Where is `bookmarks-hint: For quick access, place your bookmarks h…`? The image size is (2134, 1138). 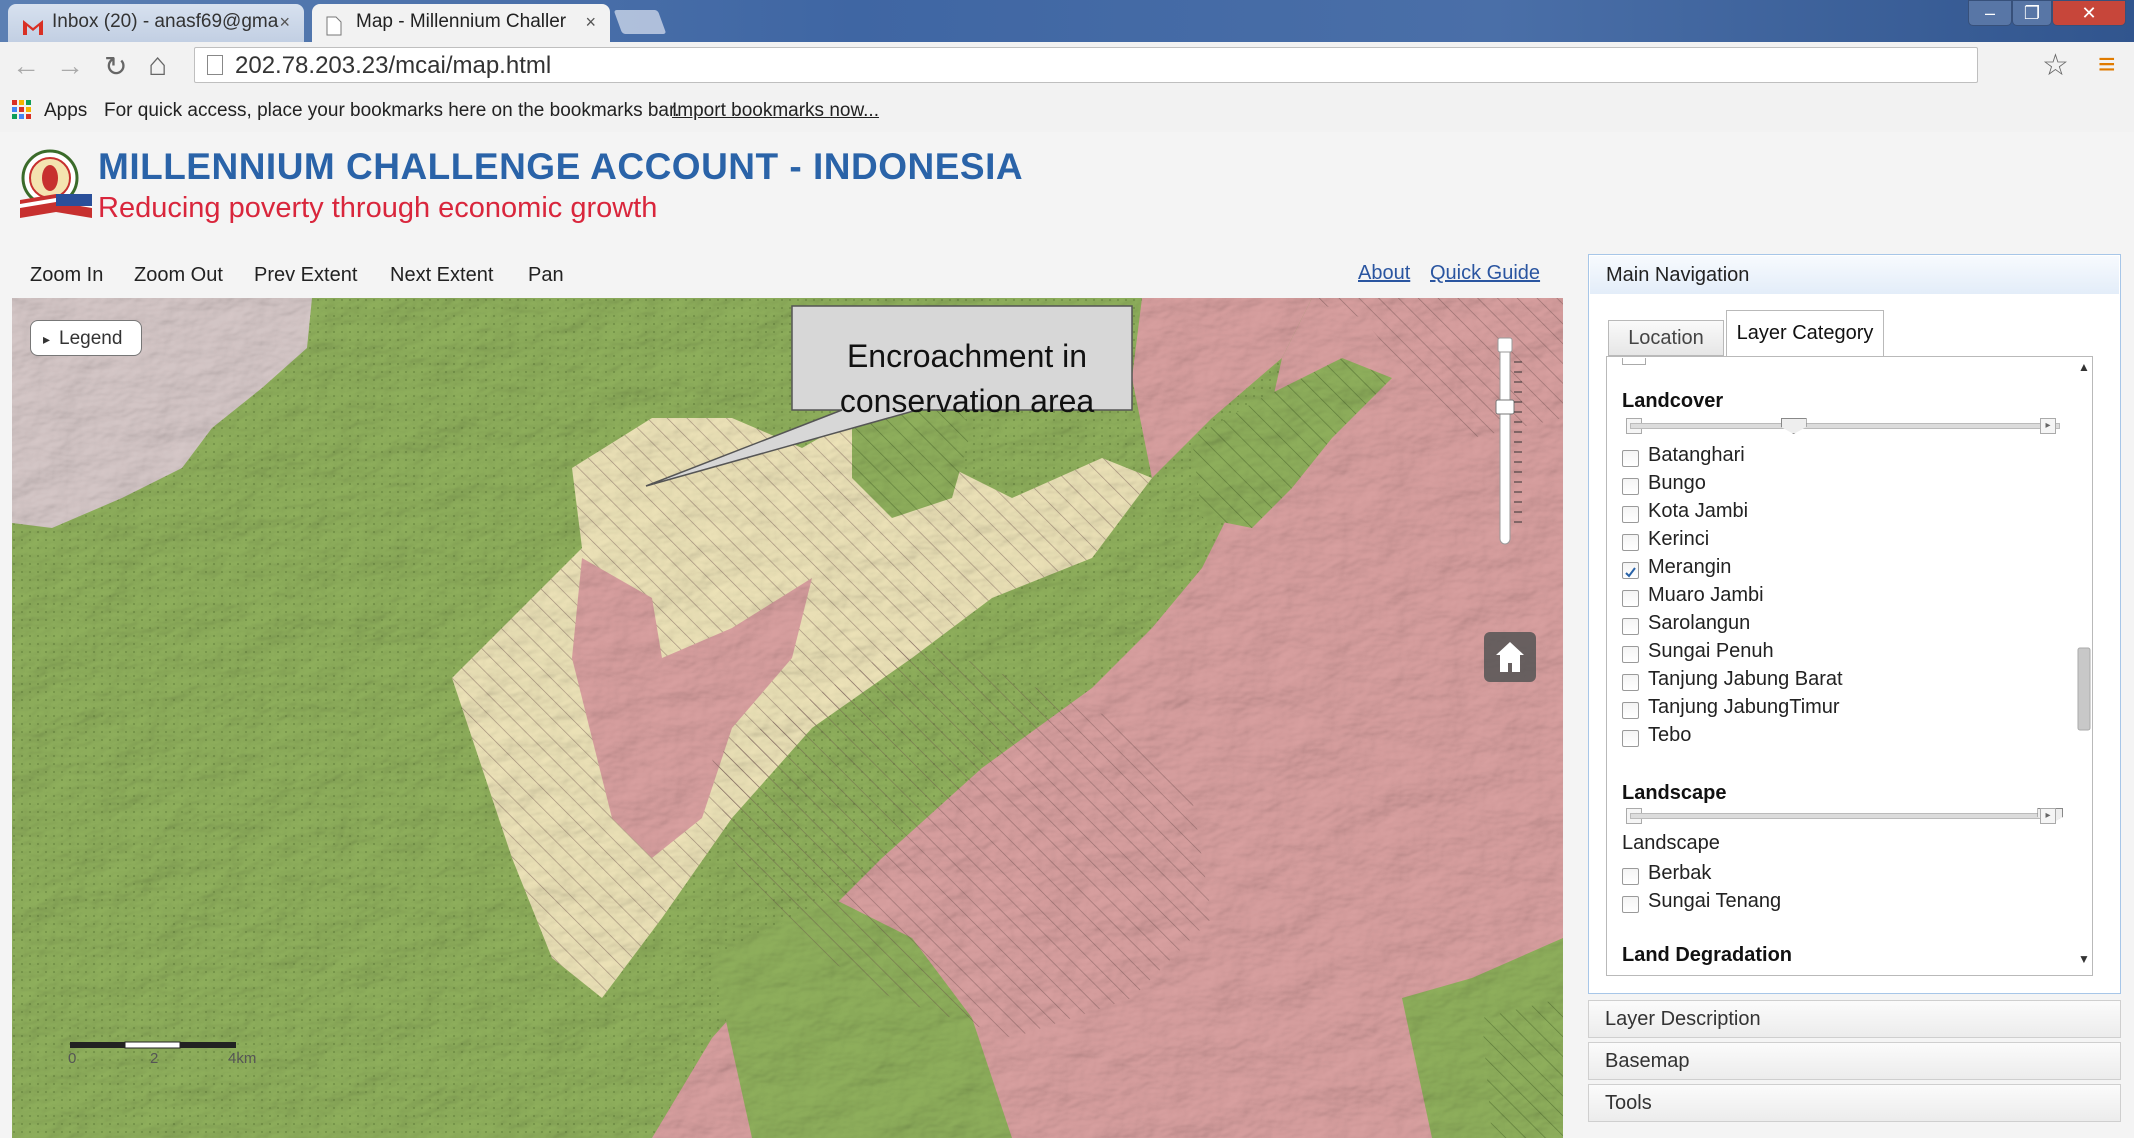
bookmarks-hint: For quick access, place your bookmarks h… is located at coordinates (392, 110).